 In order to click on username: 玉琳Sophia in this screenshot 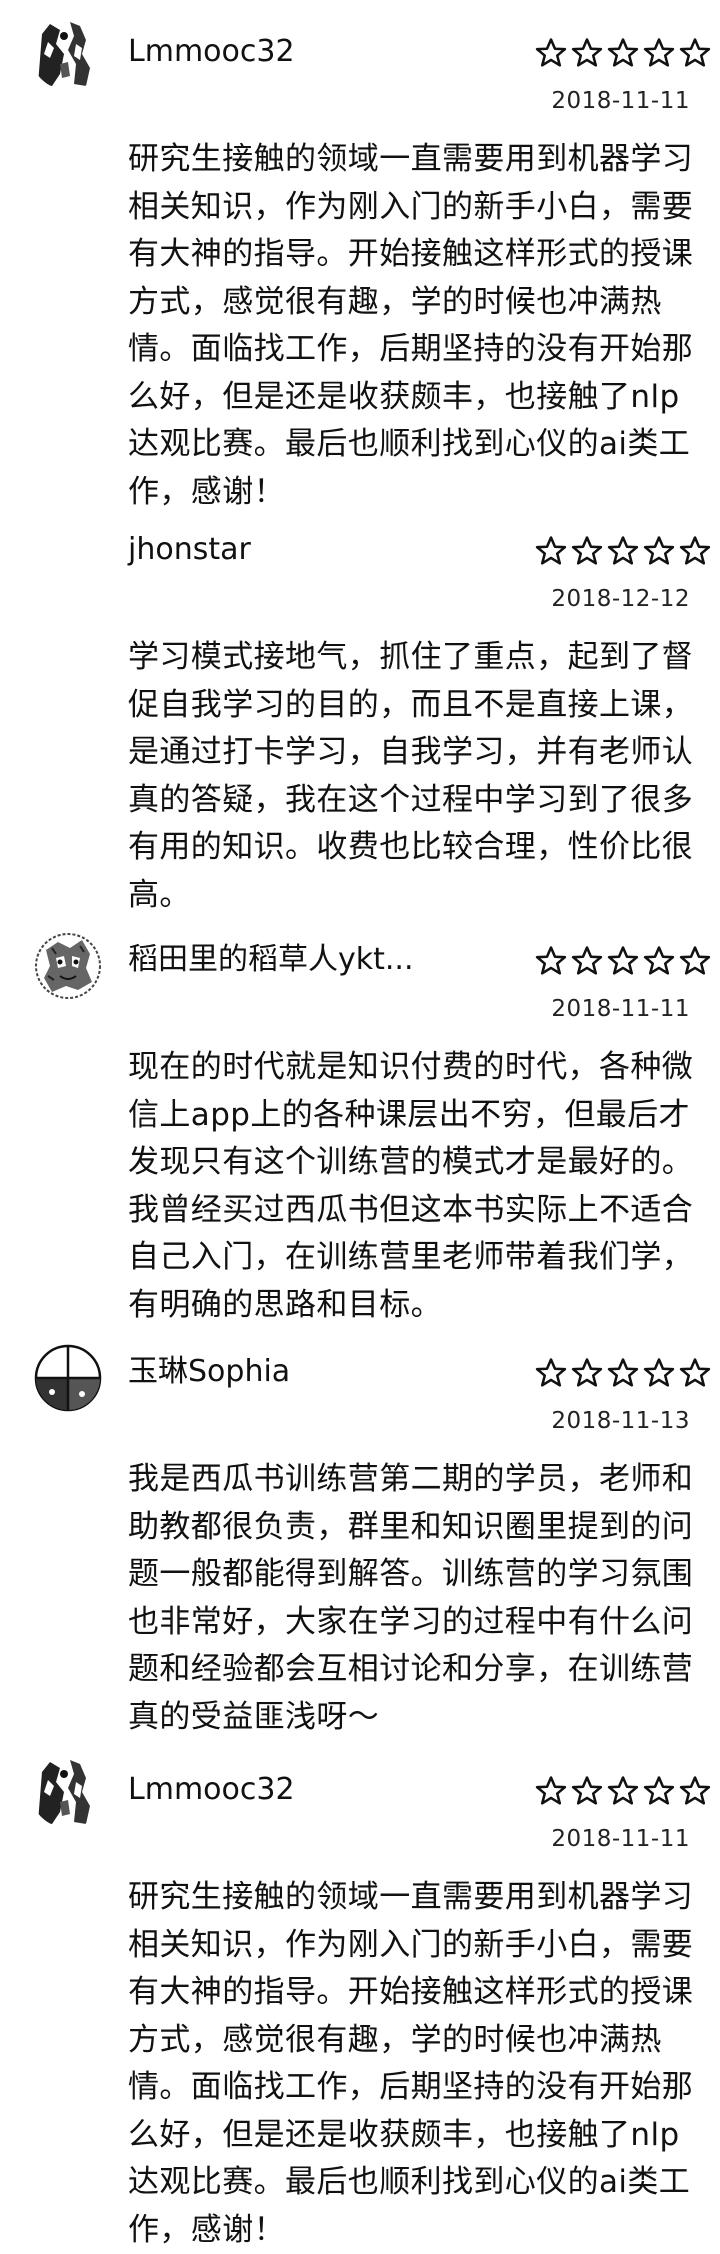, I will do `click(209, 1372)`.